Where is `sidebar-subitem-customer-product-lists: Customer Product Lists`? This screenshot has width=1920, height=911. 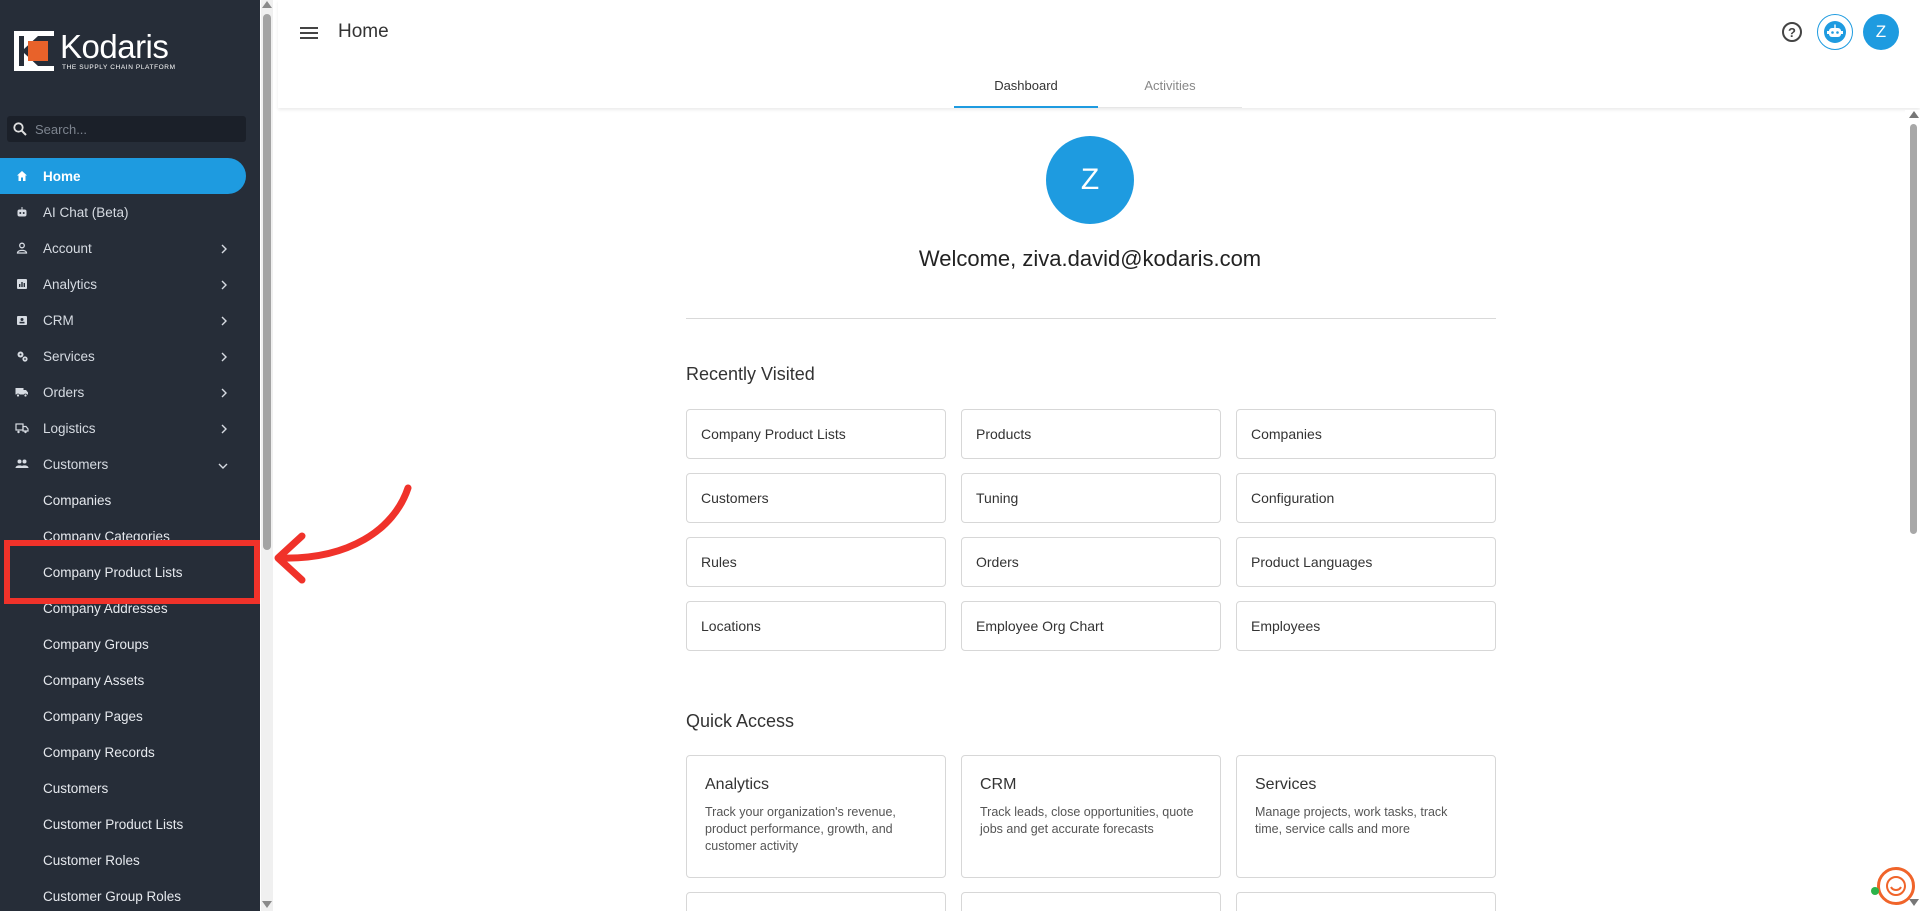 sidebar-subitem-customer-product-lists: Customer Product Lists is located at coordinates (123, 824).